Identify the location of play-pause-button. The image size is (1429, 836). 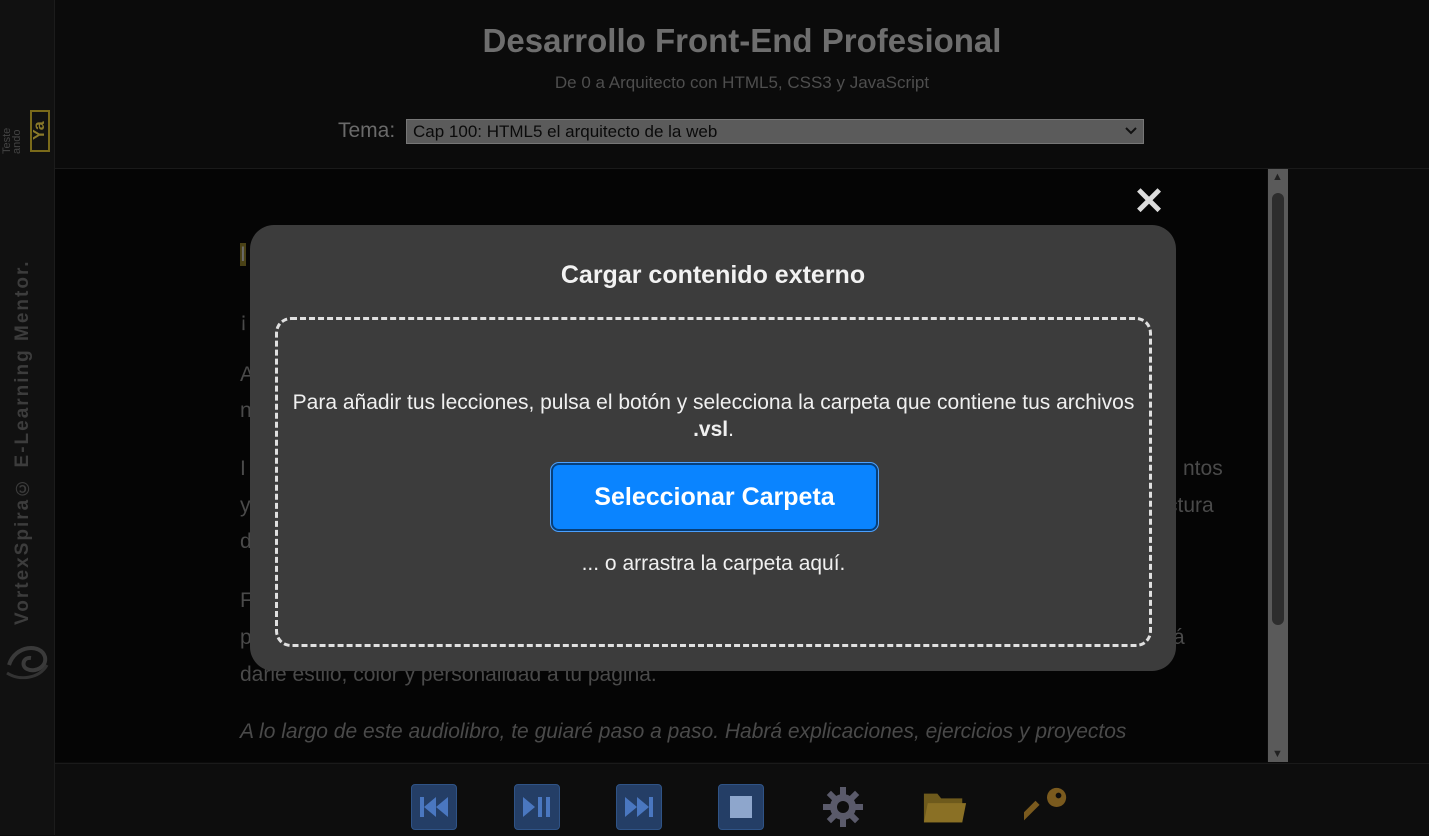
(537, 807).